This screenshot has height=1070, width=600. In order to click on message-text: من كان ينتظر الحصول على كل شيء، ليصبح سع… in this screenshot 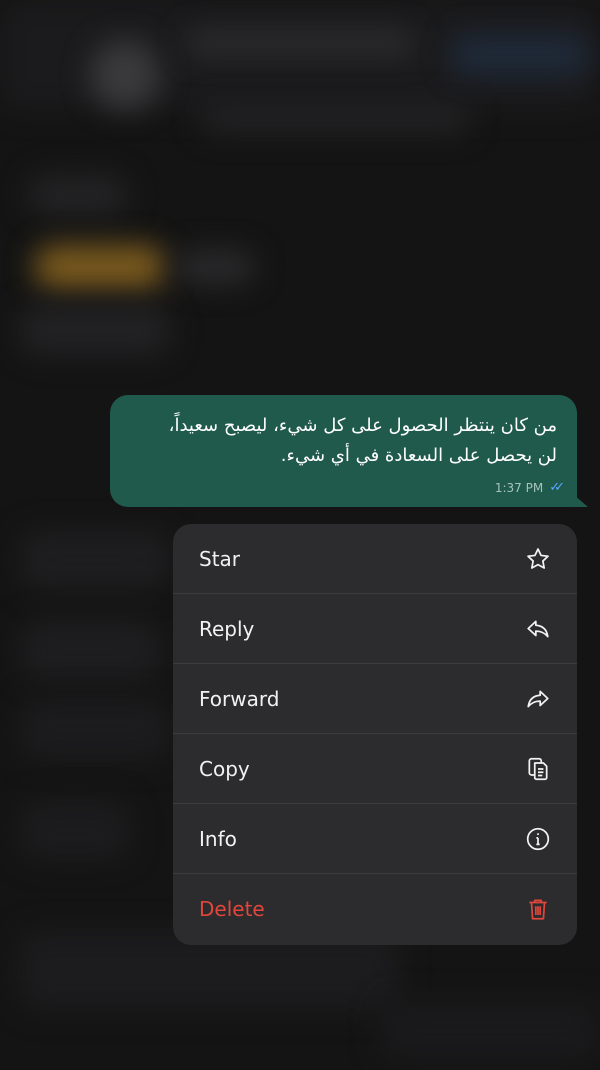, I will do `click(362, 440)`.